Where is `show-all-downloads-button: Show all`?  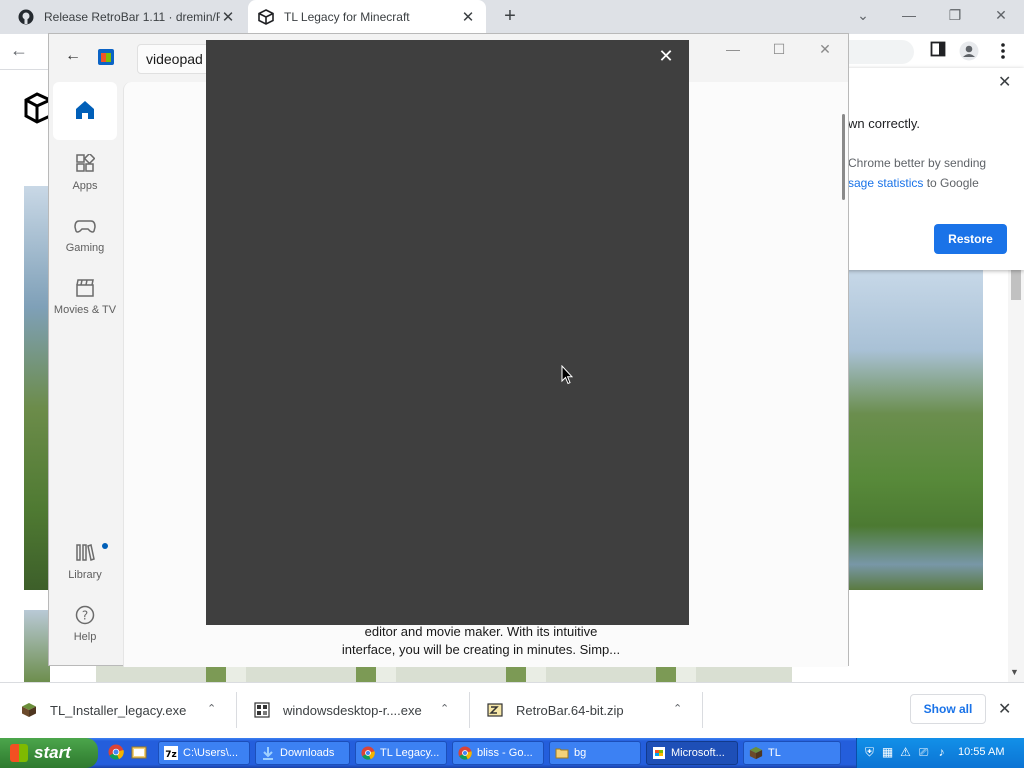 show-all-downloads-button: Show all is located at coordinates (948, 709).